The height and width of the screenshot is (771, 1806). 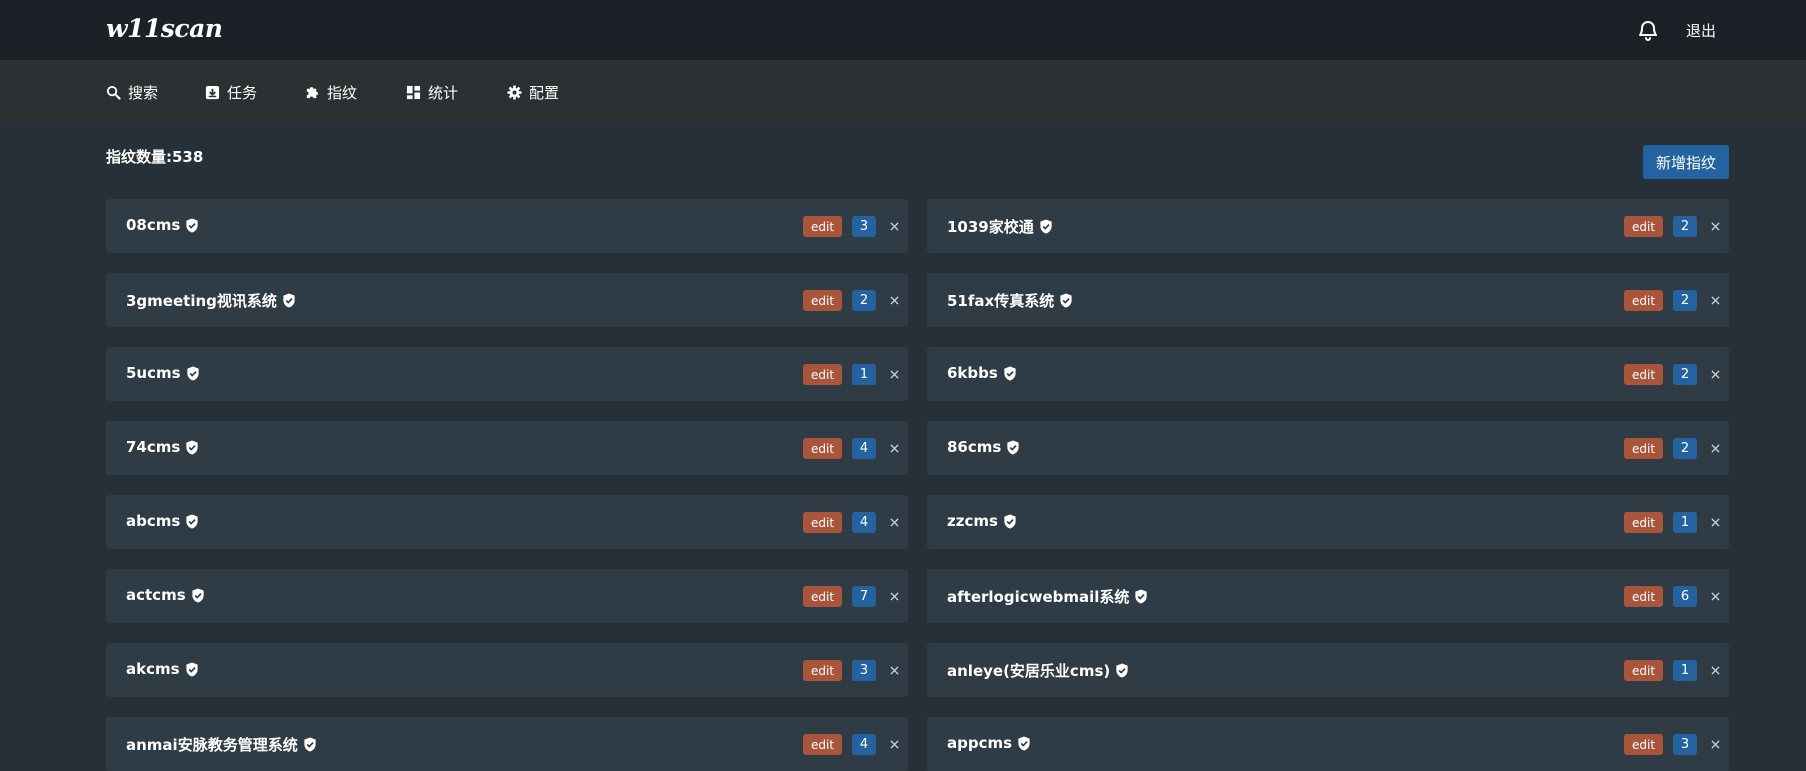 What do you see at coordinates (1328, 226) in the screenshot?
I see `fingerprint-card: 1039家校通 edit 2` at bounding box center [1328, 226].